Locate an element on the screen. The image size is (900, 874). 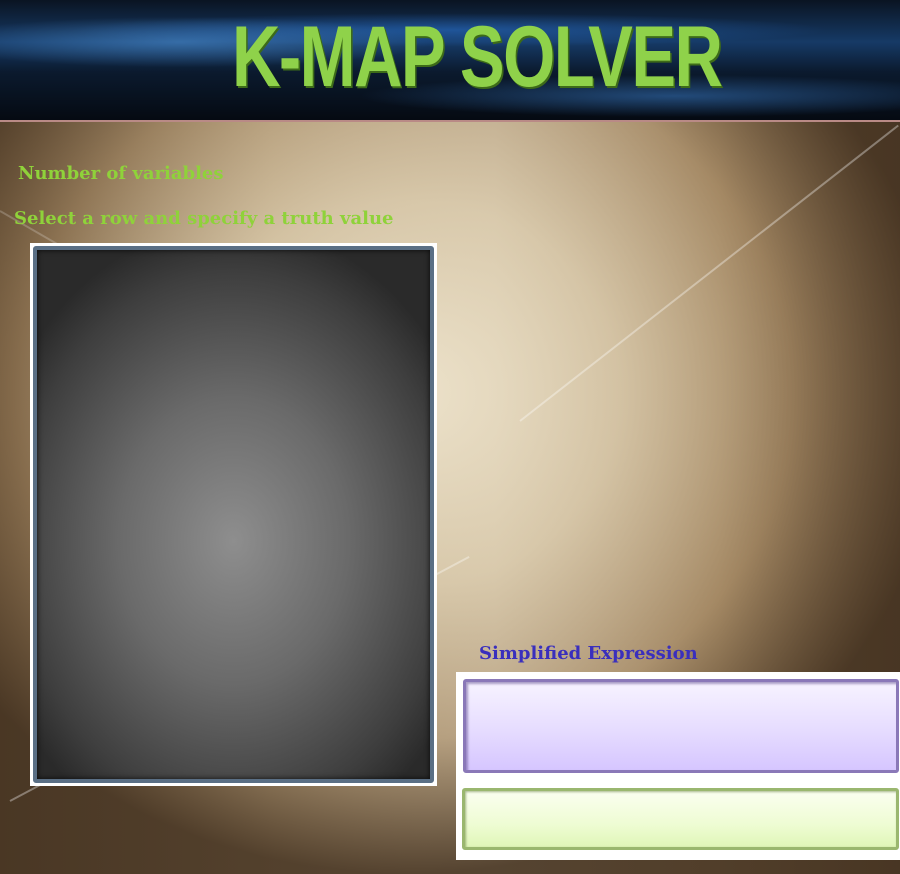
background-scratch is located at coordinates (709, 273).